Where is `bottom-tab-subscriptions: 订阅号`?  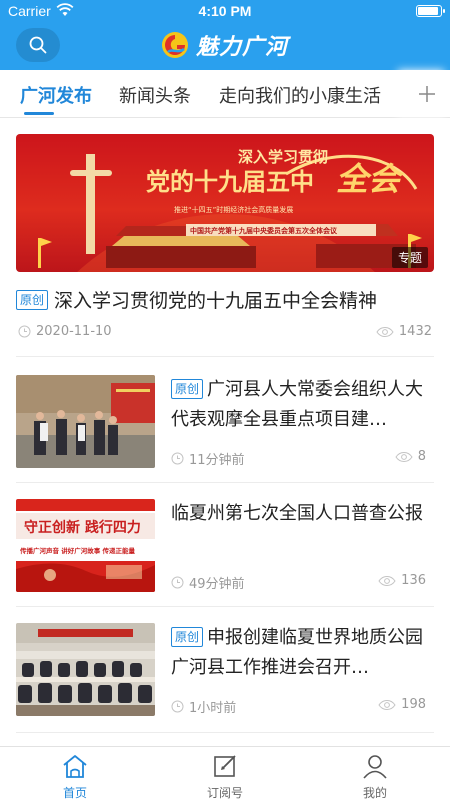 bottom-tab-subscriptions: 订阅号 is located at coordinates (225, 776).